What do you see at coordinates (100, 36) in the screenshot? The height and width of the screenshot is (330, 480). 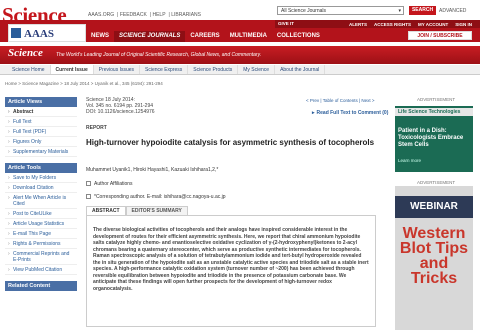 I see `nav-news: NEWS` at bounding box center [100, 36].